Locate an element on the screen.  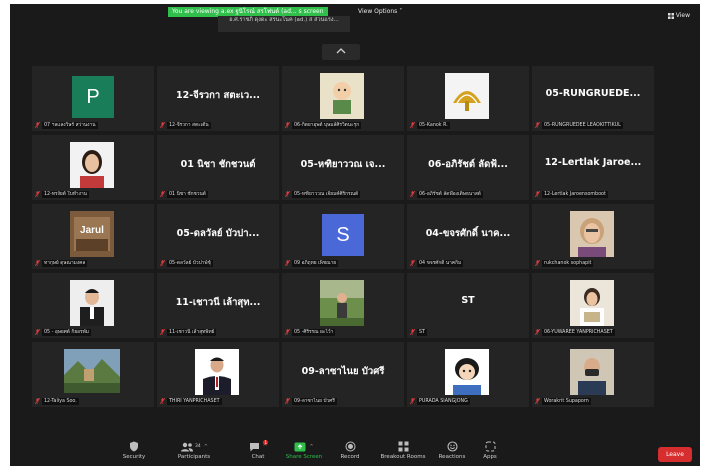
share-screen-label: Share Screen is located at coordinates (304, 457).